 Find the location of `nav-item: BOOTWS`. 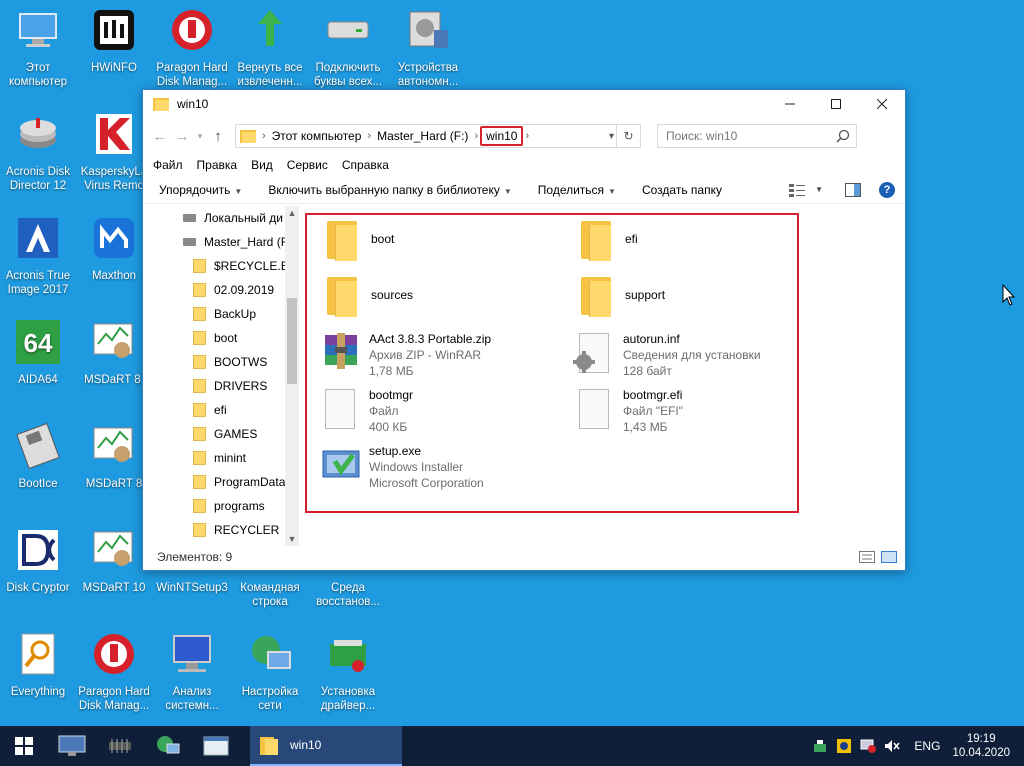

nav-item: BOOTWS is located at coordinates (221, 362).